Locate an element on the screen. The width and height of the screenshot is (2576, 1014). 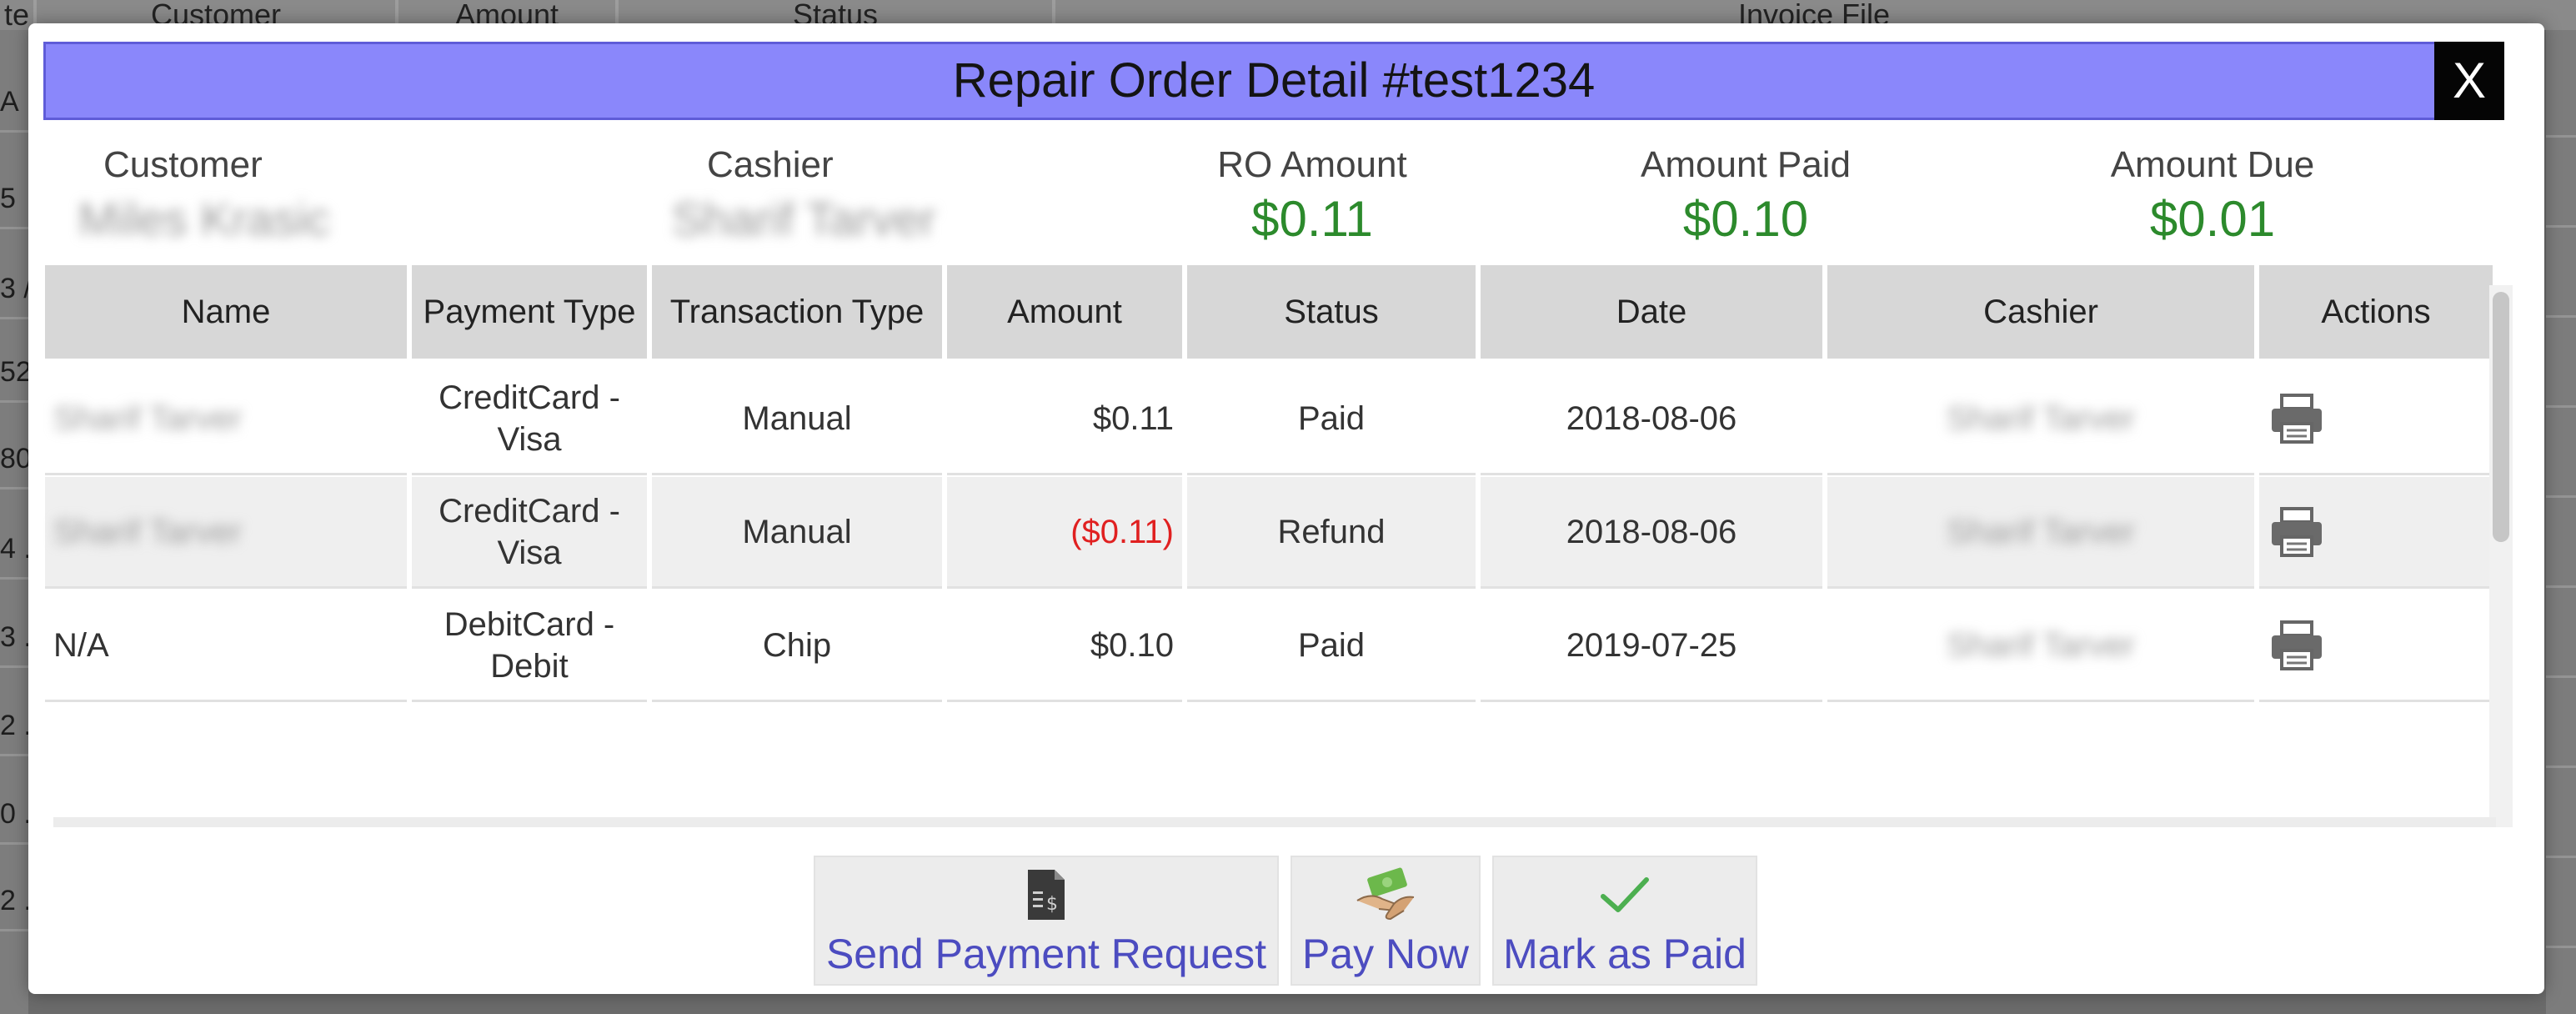
background-left-column: A 5 3 / 52 80 4 . 3 . 2 . 0 . 2 . is located at coordinates (14, 522).